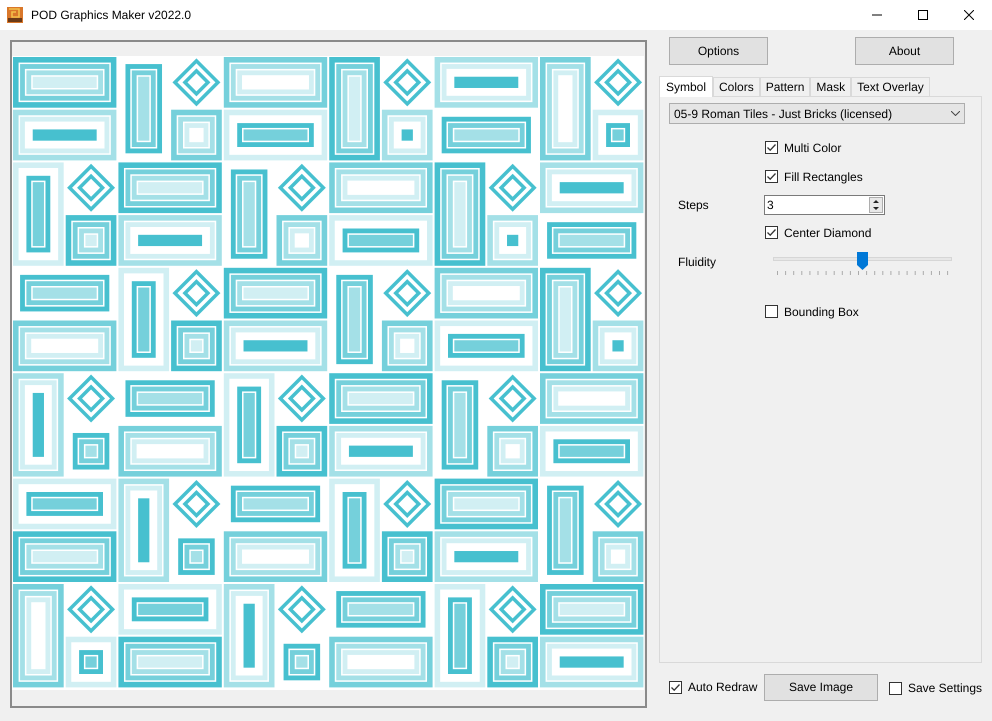  Describe the element at coordinates (813, 148) in the screenshot. I see `checkbox-label: Multi Color` at that location.